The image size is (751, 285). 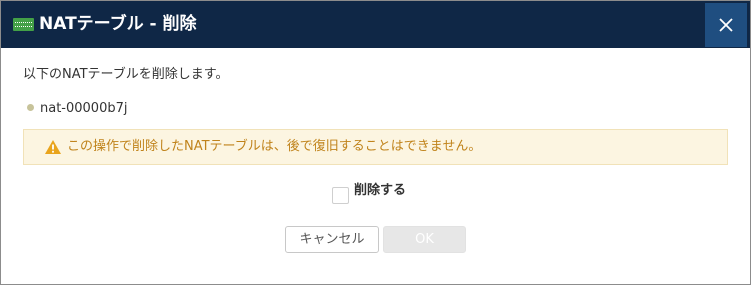 I want to click on delete-message: 以下のNATテーブルを削除します。, so click(x=126, y=74).